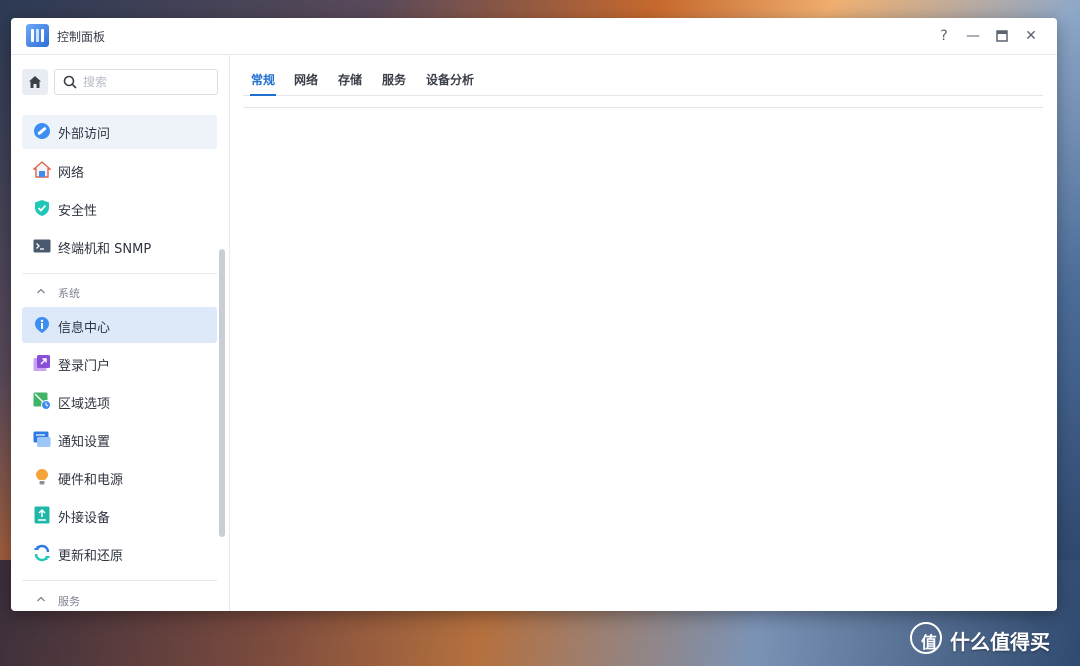 The image size is (1080, 666). Describe the element at coordinates (42, 439) in the screenshot. I see `notification-icon` at that location.